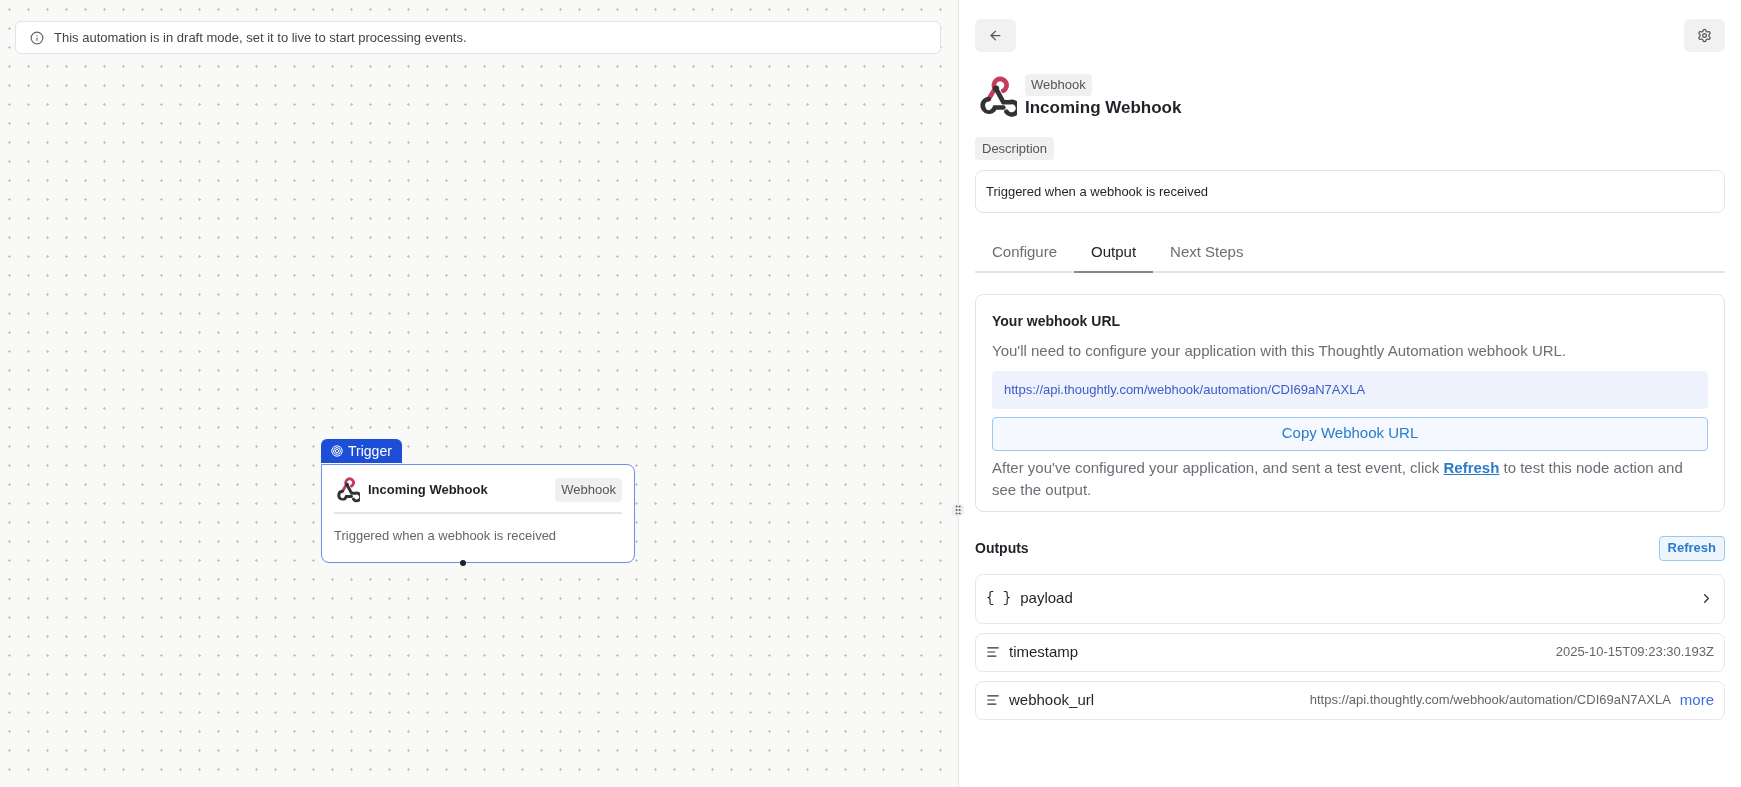 Image resolution: width=1741 pixels, height=787 pixels. What do you see at coordinates (463, 562) in the screenshot?
I see `connection-handle` at bounding box center [463, 562].